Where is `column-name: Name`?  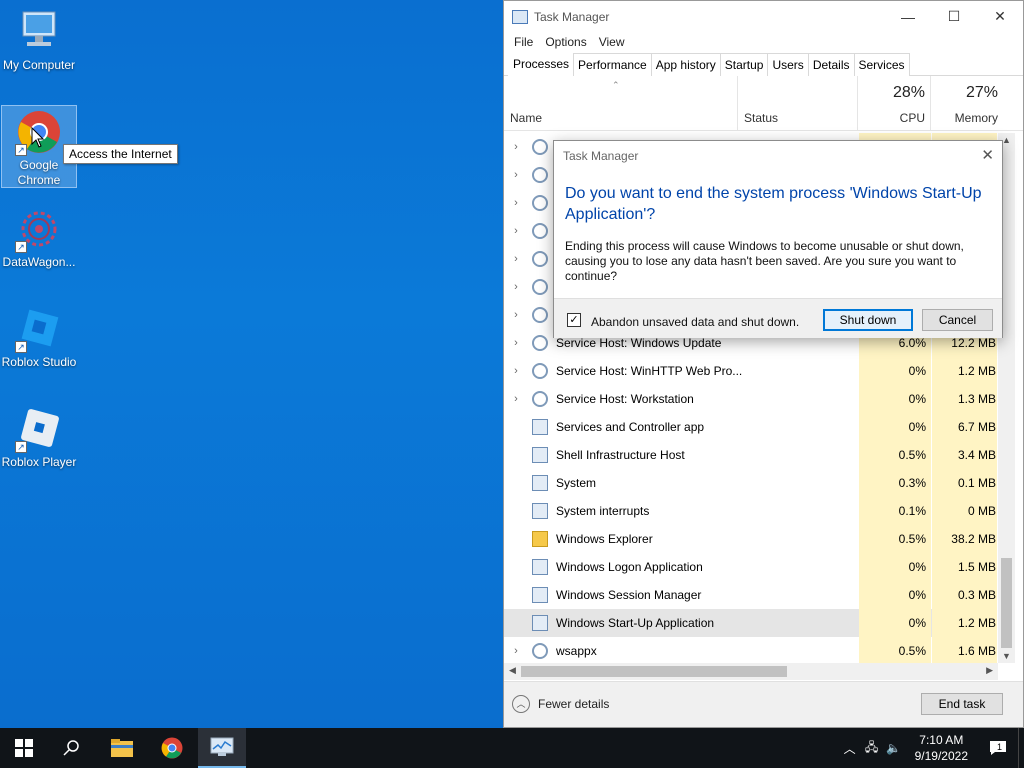 column-name: Name is located at coordinates (526, 118).